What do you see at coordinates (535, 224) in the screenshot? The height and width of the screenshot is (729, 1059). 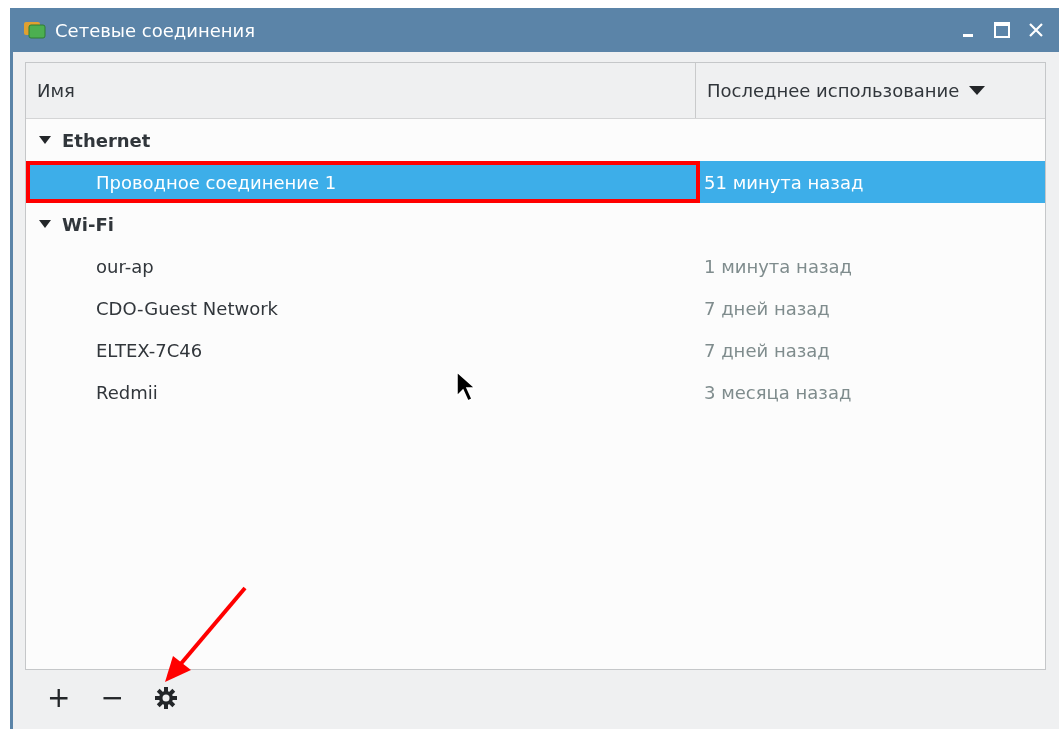 I see `tree-group: Wi-Fi` at bounding box center [535, 224].